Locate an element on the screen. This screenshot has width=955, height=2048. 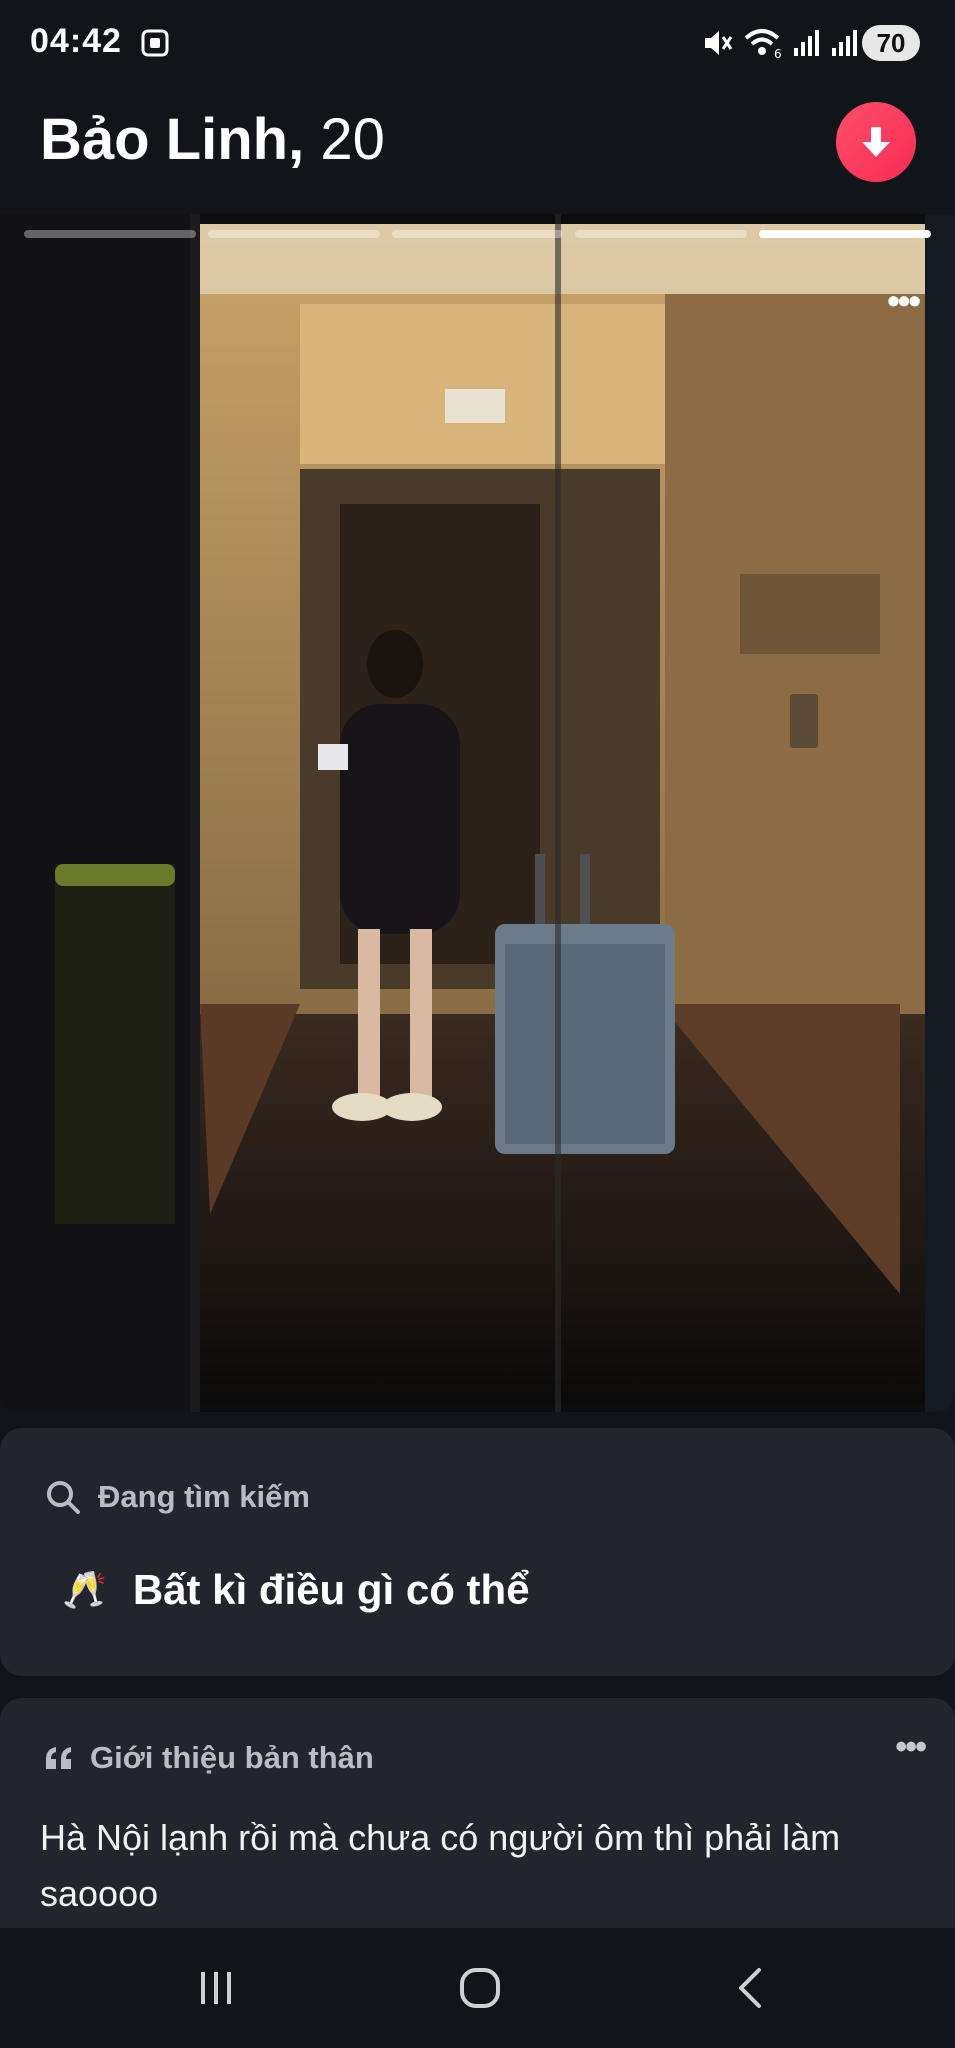
recents-icon is located at coordinates (216, 1988).